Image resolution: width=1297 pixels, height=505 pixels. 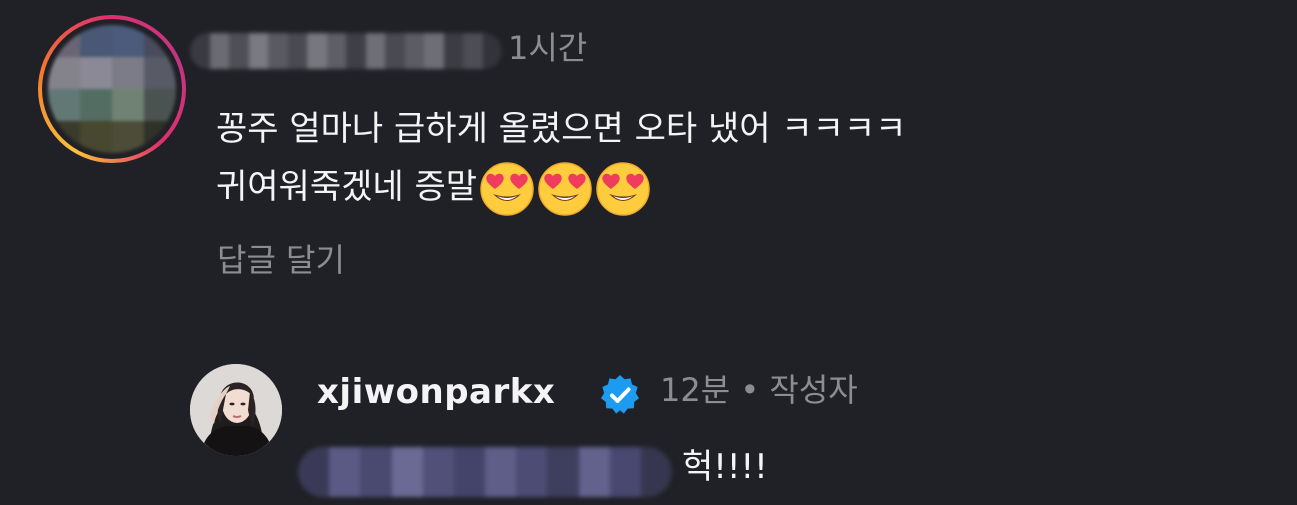 What do you see at coordinates (620, 394) in the screenshot?
I see `verified-badge-icon` at bounding box center [620, 394].